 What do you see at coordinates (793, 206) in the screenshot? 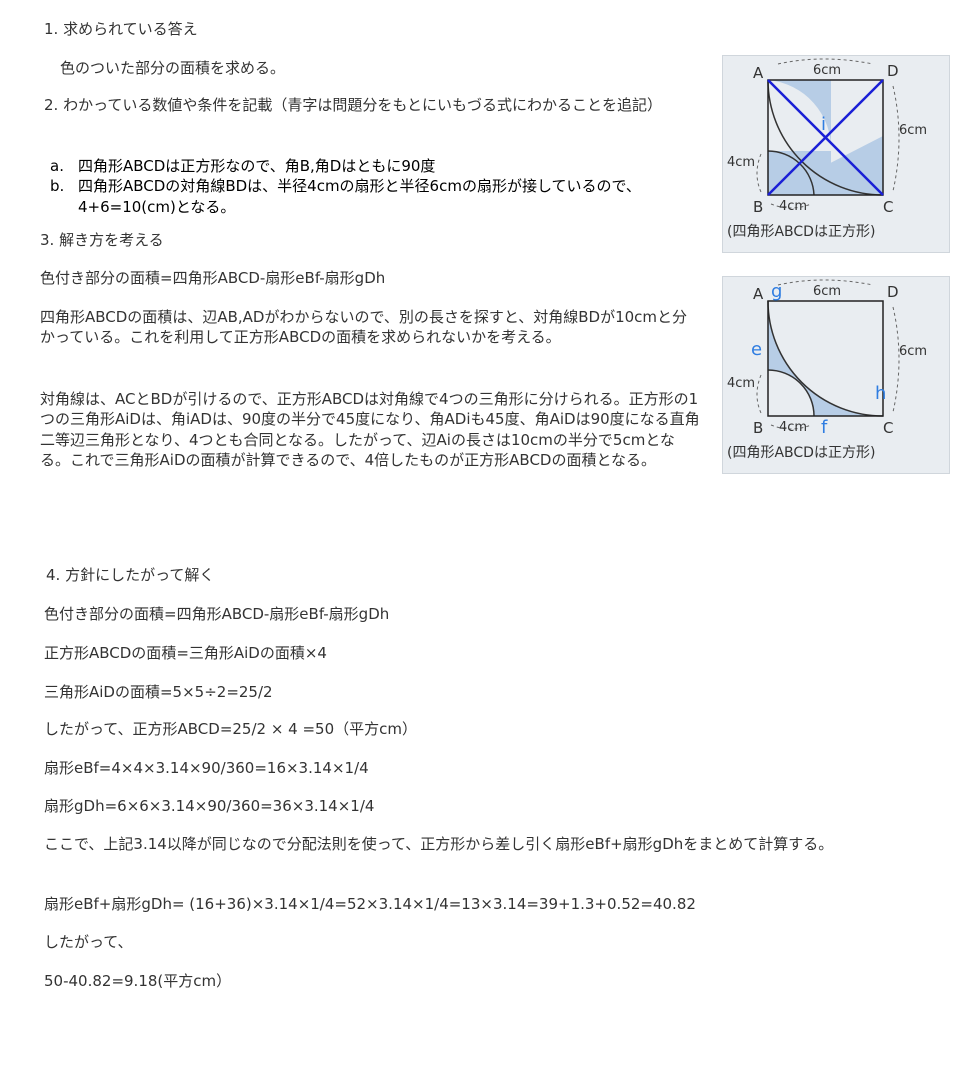
I see `fig1-bottom-length: 4cm` at bounding box center [793, 206].